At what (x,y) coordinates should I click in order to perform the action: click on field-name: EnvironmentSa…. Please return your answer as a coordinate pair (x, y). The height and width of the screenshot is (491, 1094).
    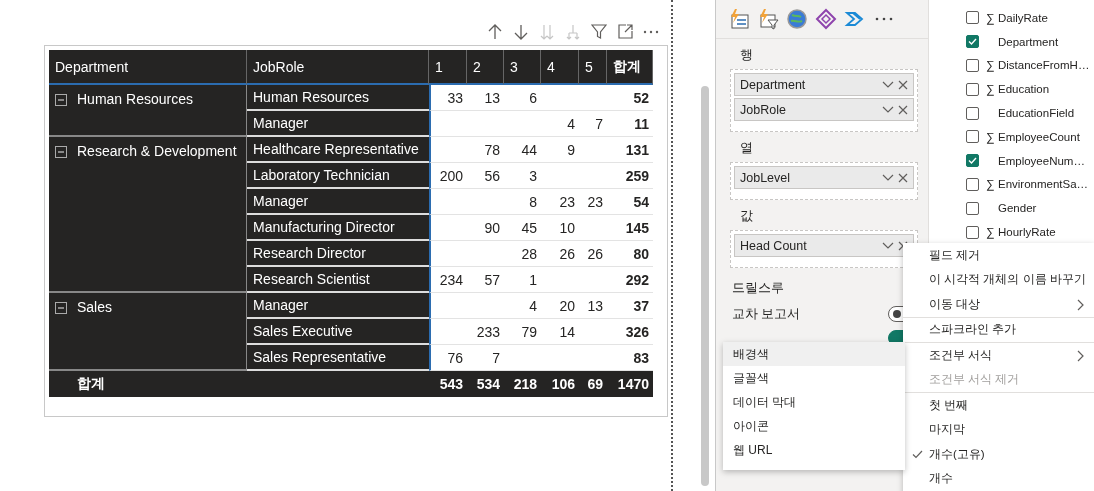
    Looking at the image, I should click on (1043, 184).